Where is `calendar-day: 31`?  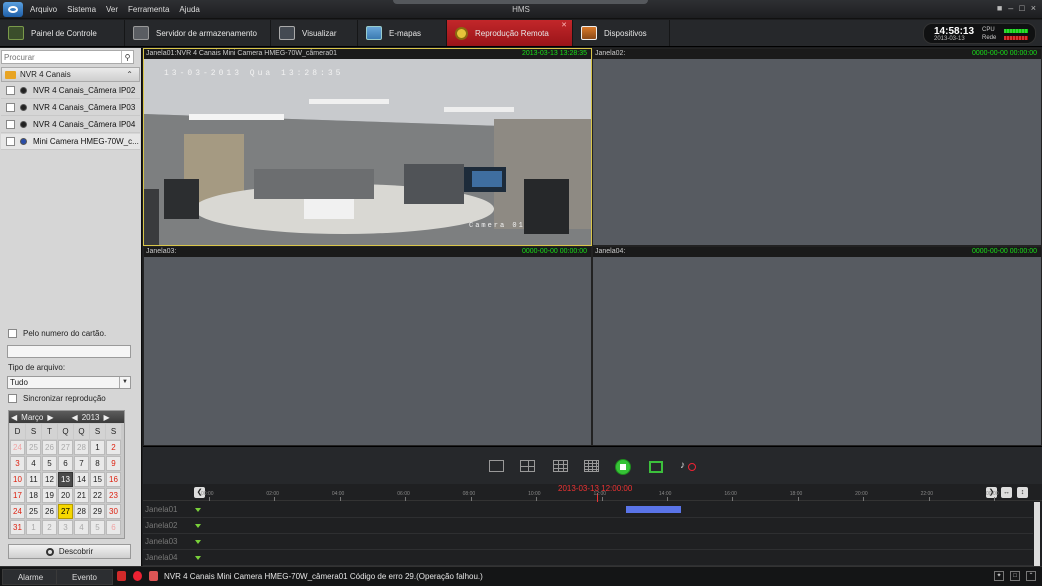 calendar-day: 31 is located at coordinates (17, 527).